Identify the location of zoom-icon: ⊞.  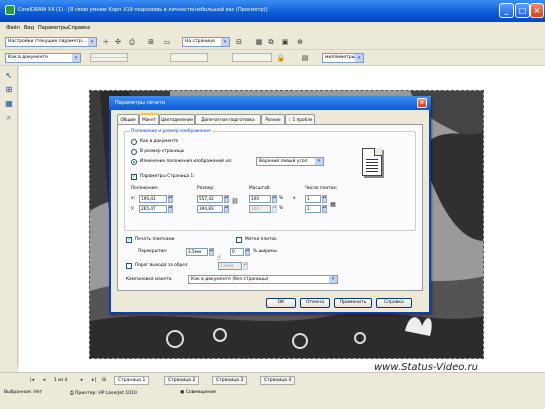
(151, 42).